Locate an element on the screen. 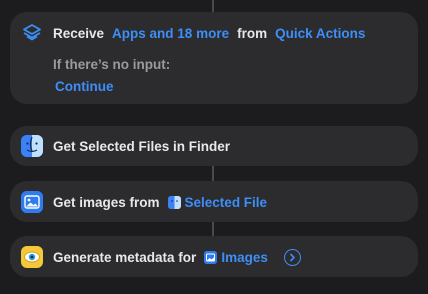 Image resolution: width=428 pixels, height=294 pixels. receive-source-token: Quick Actions is located at coordinates (320, 33).